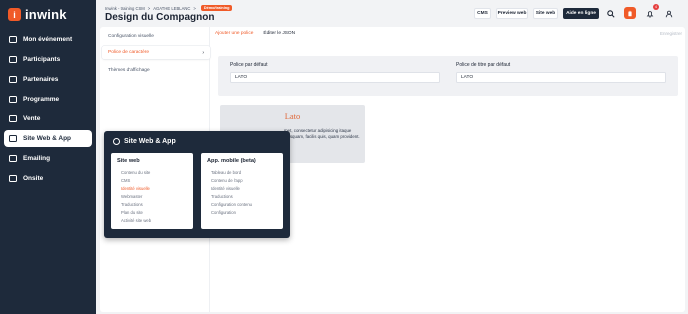  I want to click on subnav-item-label: Police de caractère, so click(129, 52).